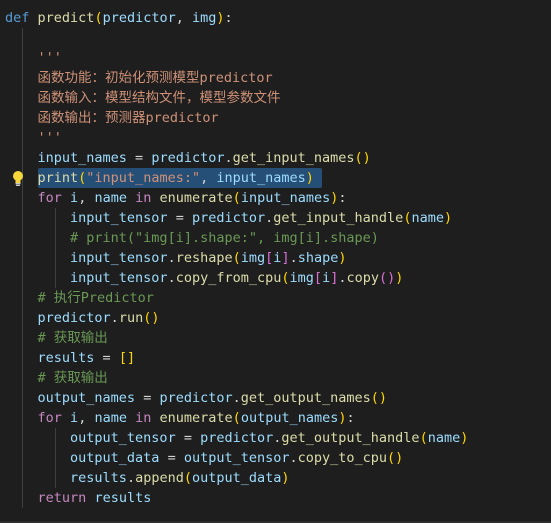 The height and width of the screenshot is (523, 551). Describe the element at coordinates (278, 418) in the screenshot. I see `code-line: for i, name in enumerate(output_names):` at that location.